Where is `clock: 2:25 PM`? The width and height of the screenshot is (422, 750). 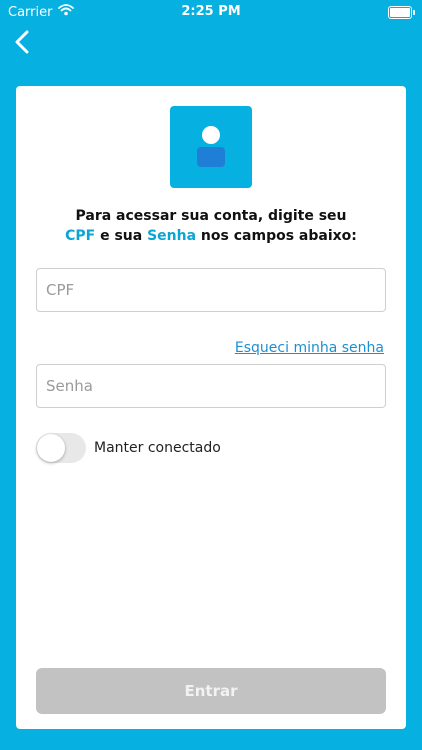
clock: 2:25 PM is located at coordinates (211, 11).